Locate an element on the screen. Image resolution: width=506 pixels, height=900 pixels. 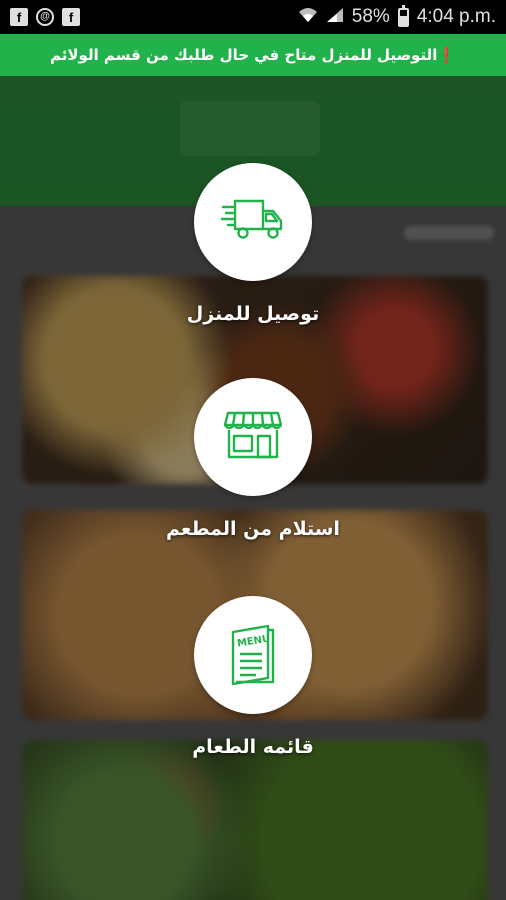
wifi-icon is located at coordinates (308, 17).